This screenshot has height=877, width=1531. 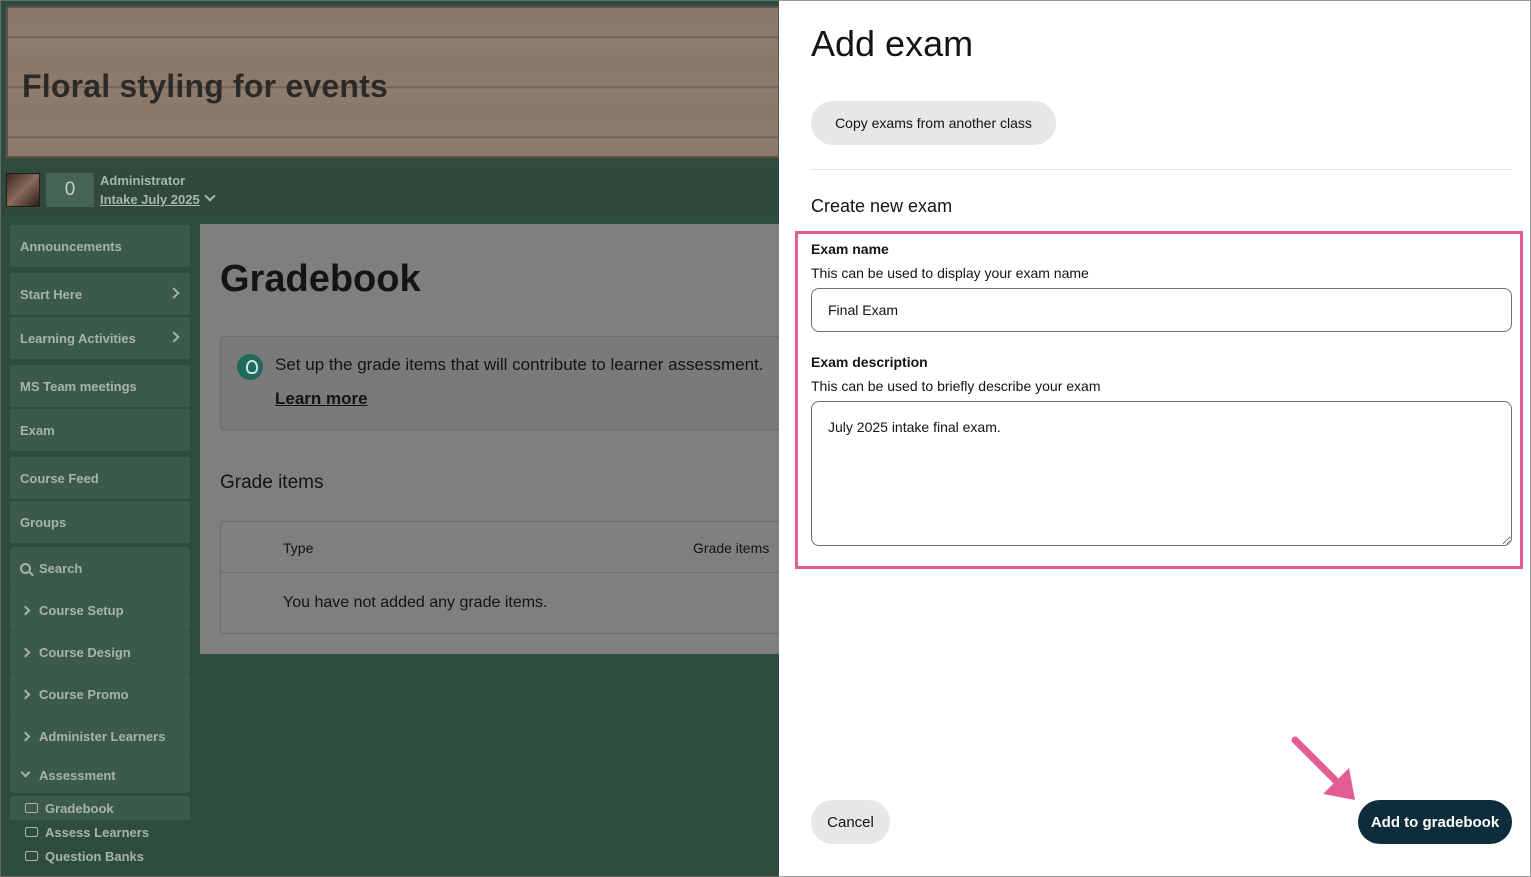 I want to click on sidebar-item-label: Course Setup, so click(x=81, y=610).